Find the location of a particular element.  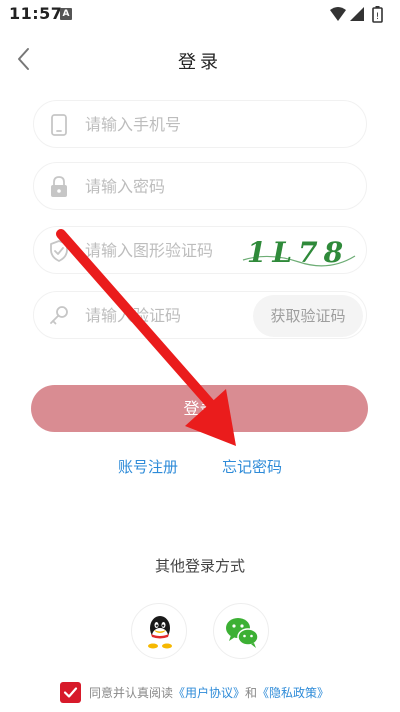

sms-code-input is located at coordinates (175, 315).